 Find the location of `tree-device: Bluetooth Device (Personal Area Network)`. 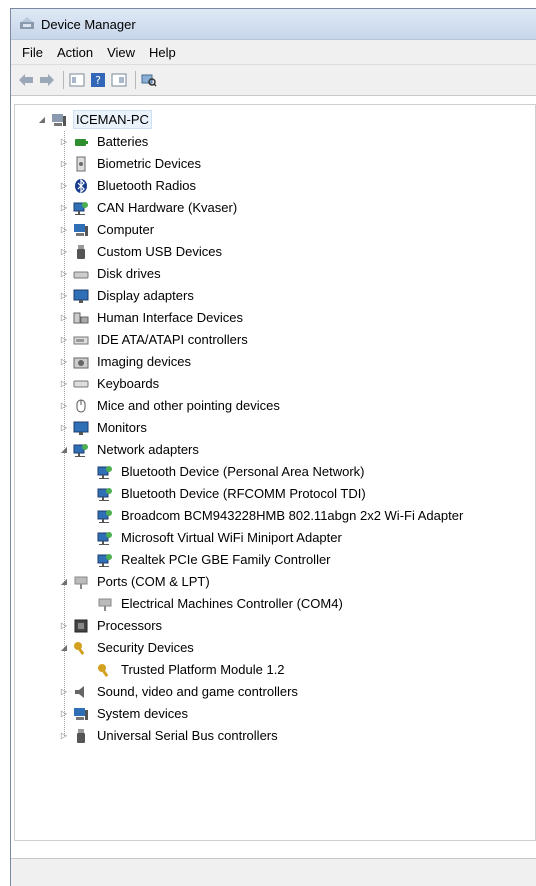

tree-device: Bluetooth Device (Personal Area Network) is located at coordinates (225, 471).